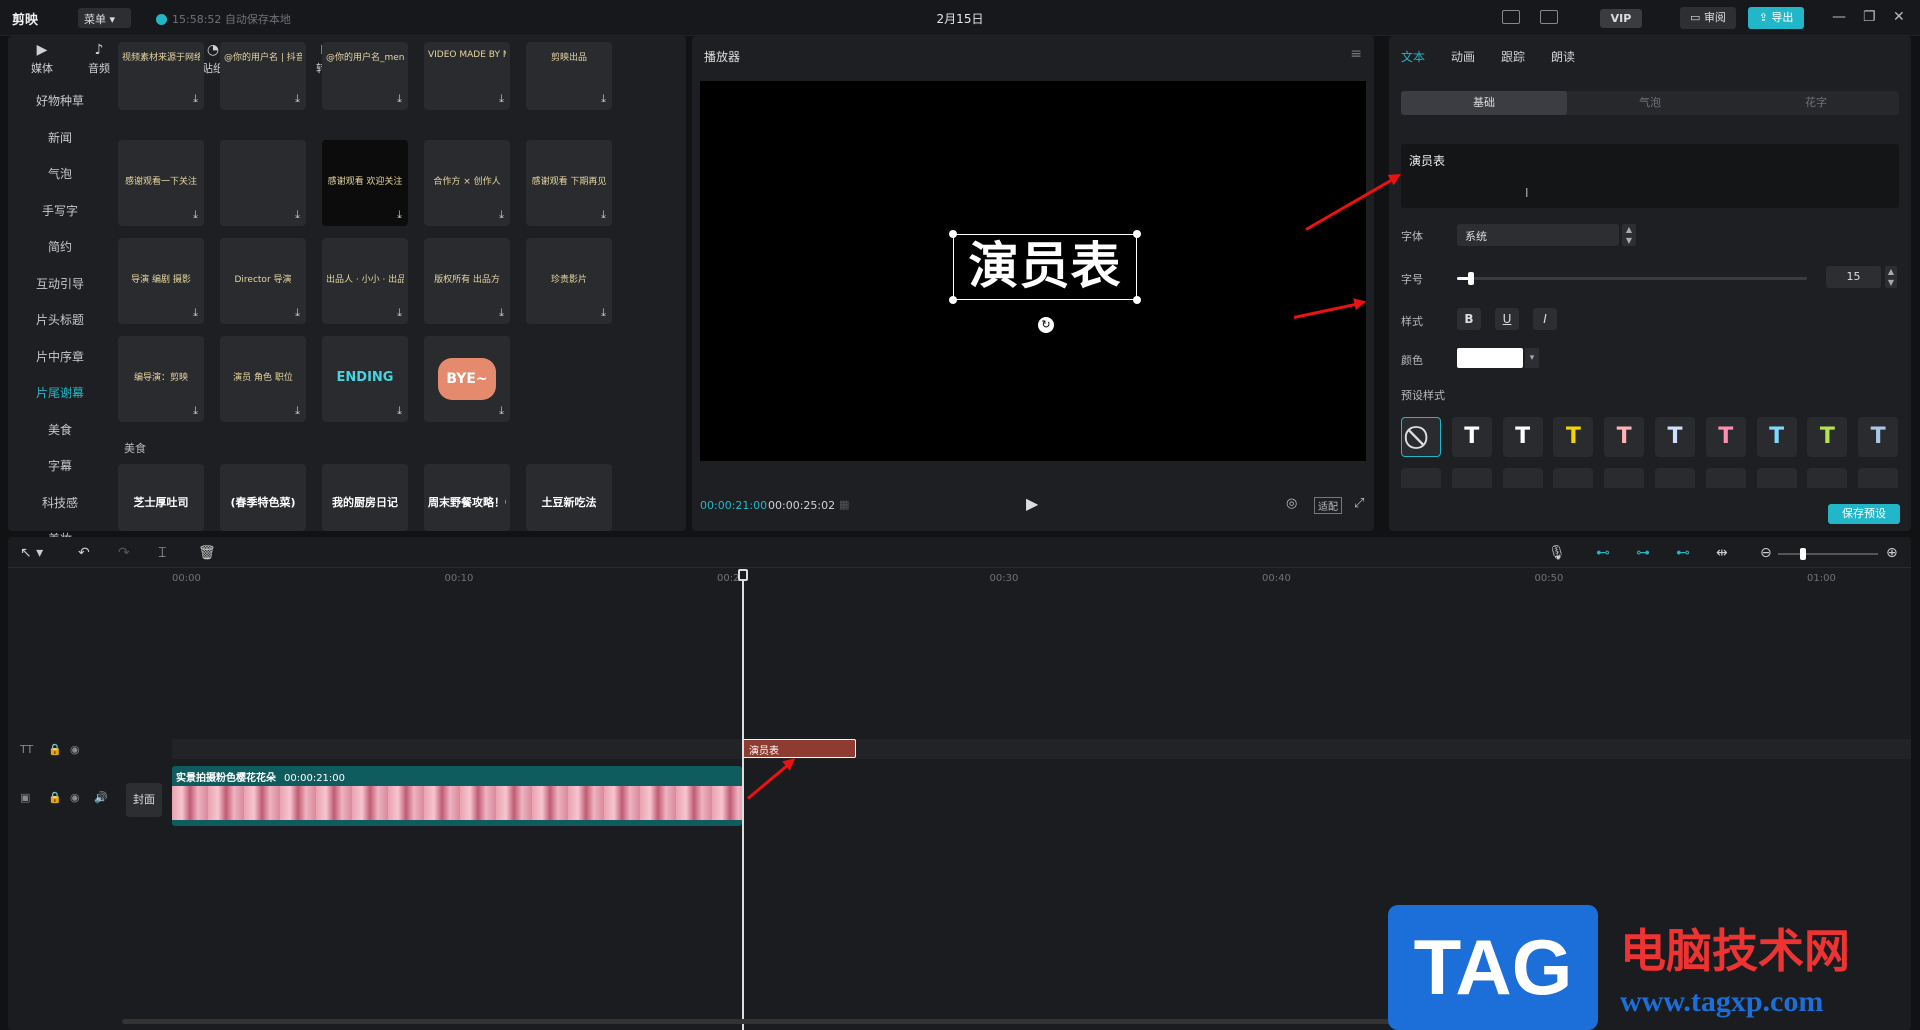 The width and height of the screenshot is (1920, 1030). Describe the element at coordinates (263, 281) in the screenshot. I see `template-thumbnail: Director 导演 ⤓` at that location.